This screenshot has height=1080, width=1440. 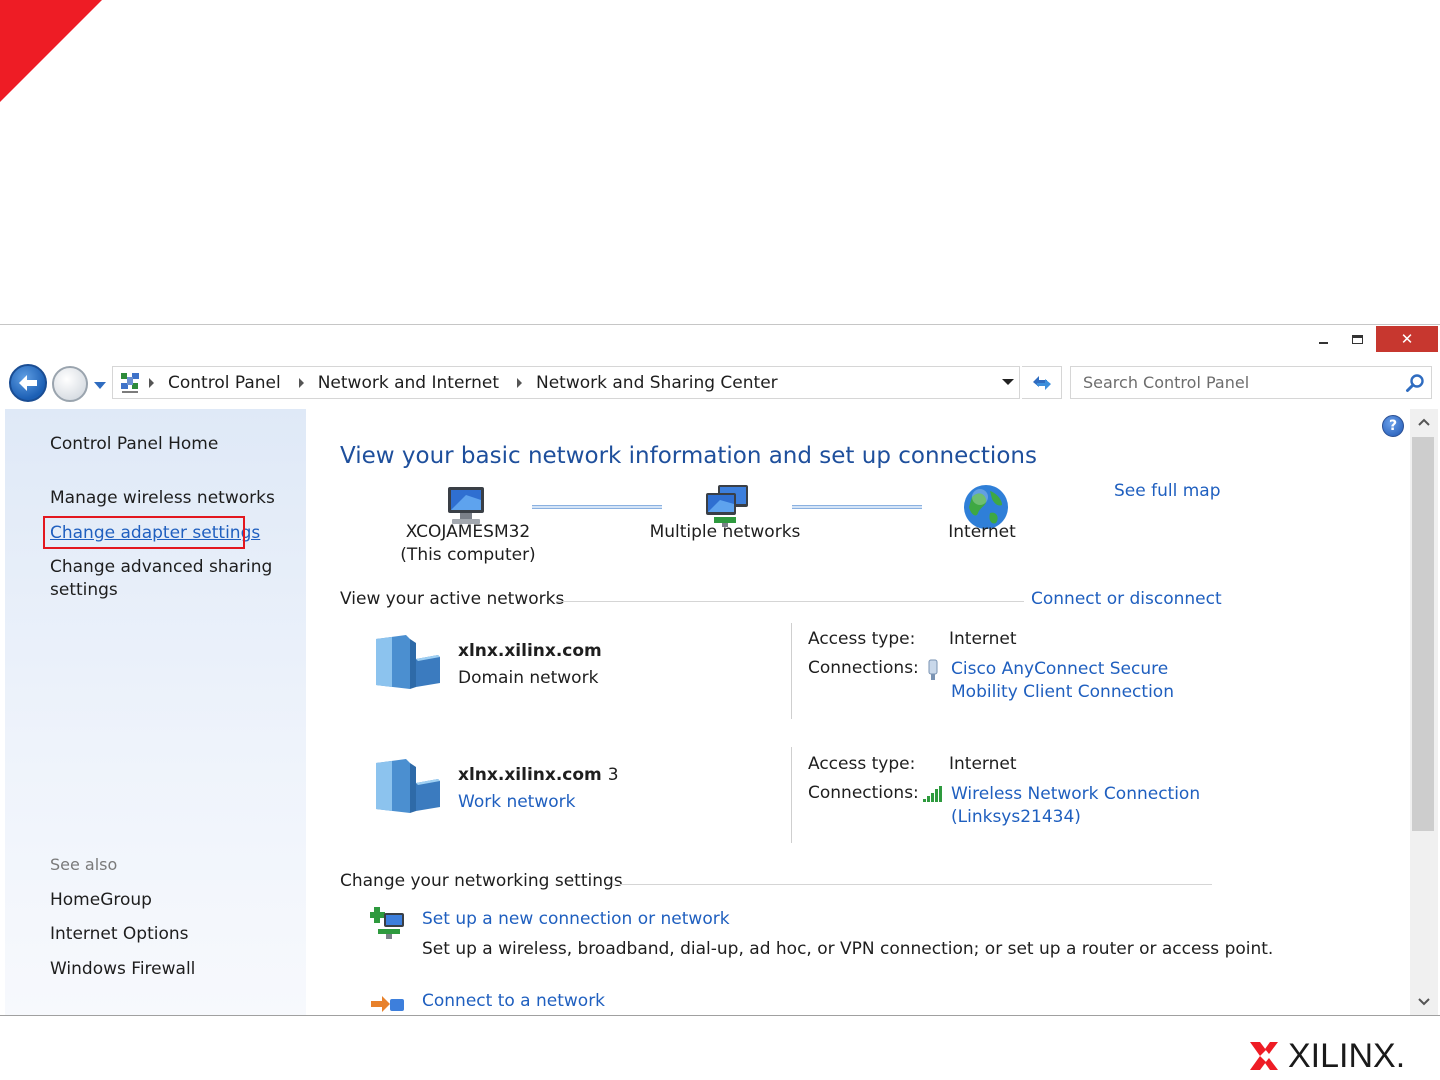 I want to click on highlight-annotation, so click(x=144, y=532).